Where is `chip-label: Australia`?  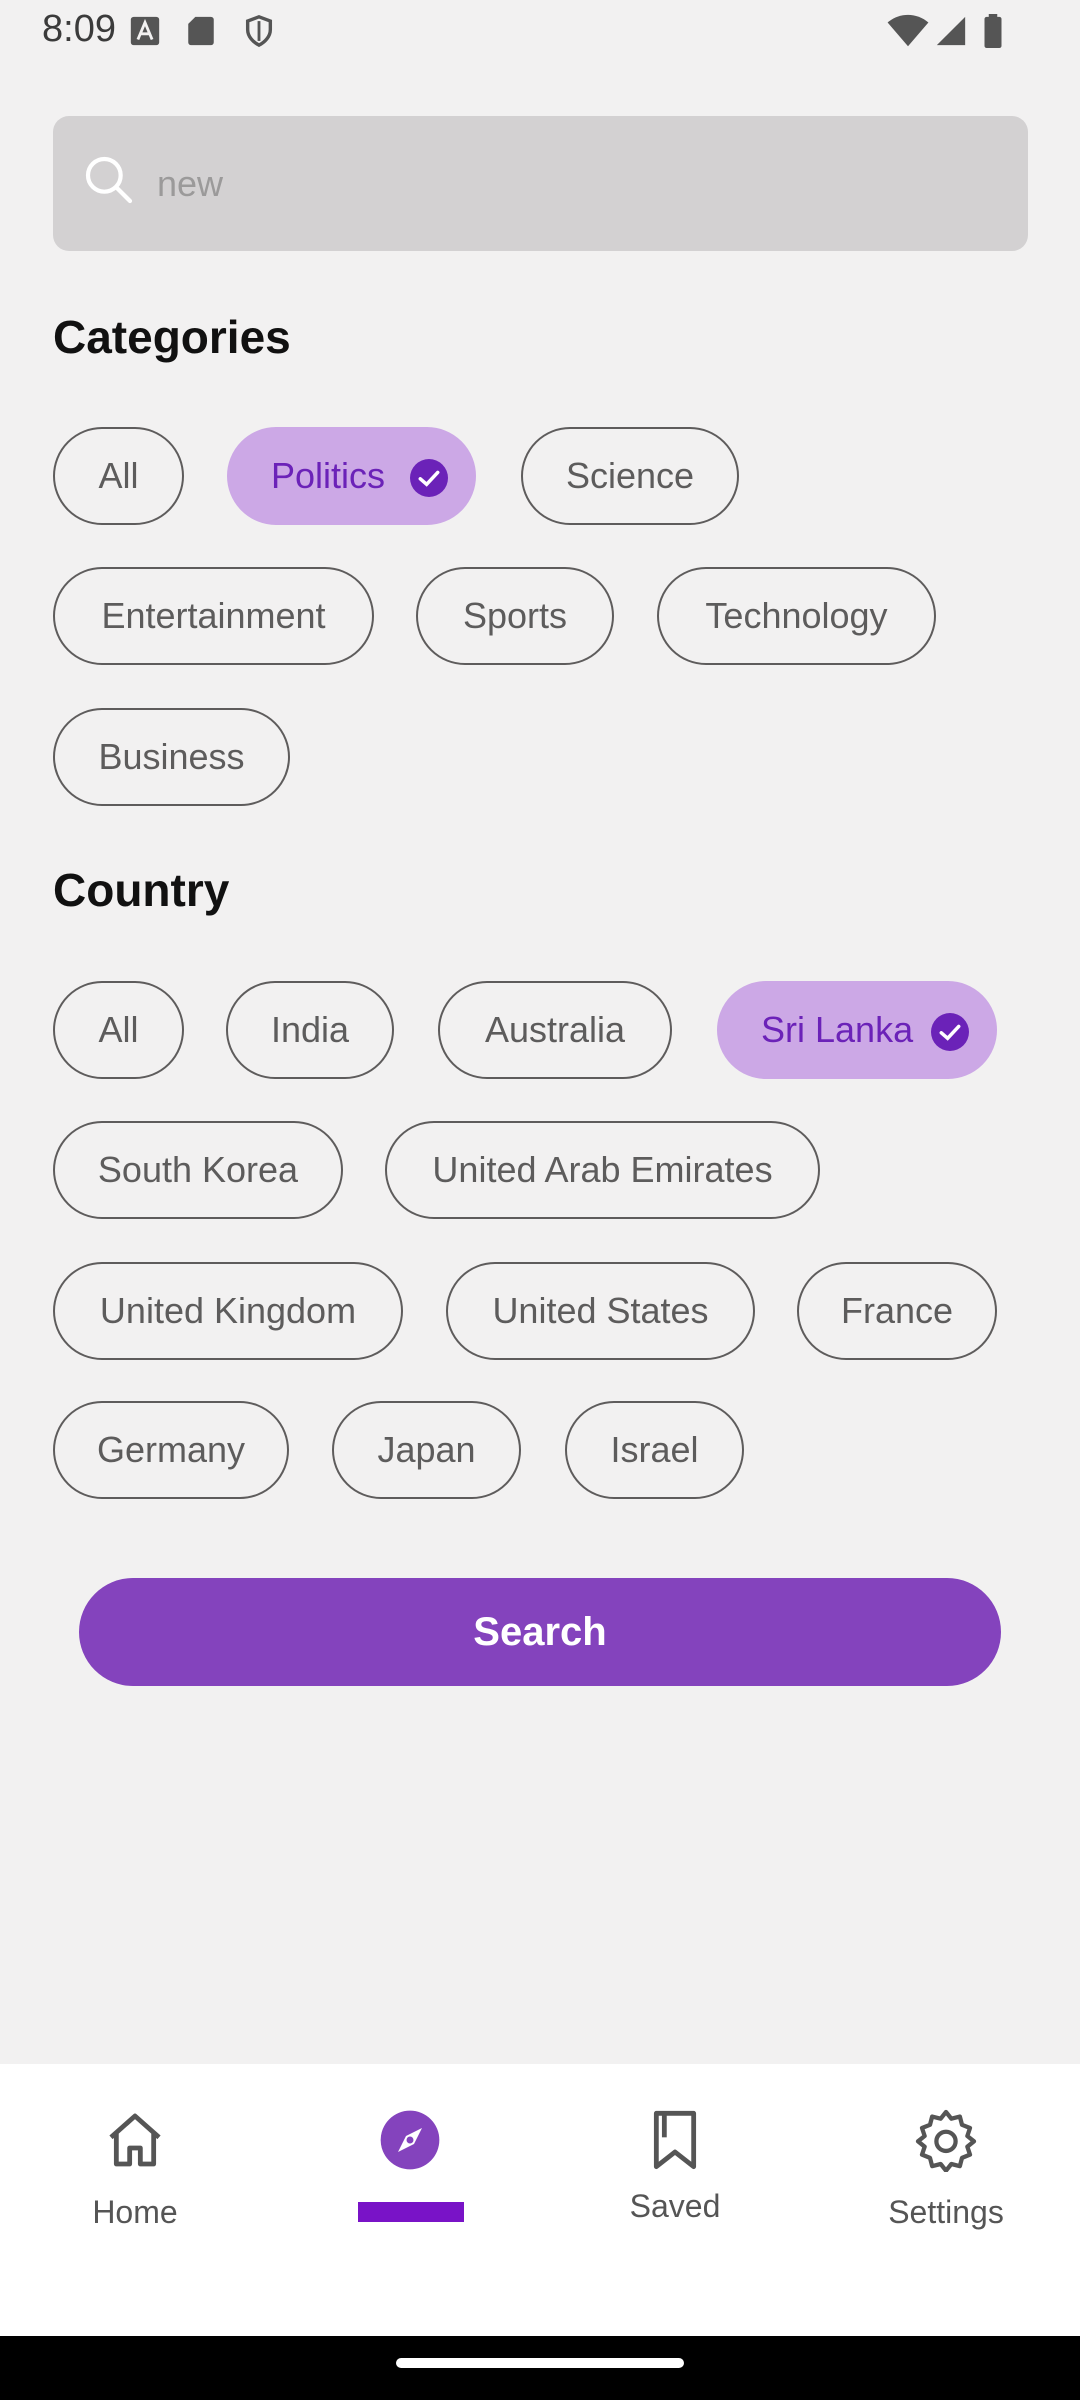 chip-label: Australia is located at coordinates (555, 1029).